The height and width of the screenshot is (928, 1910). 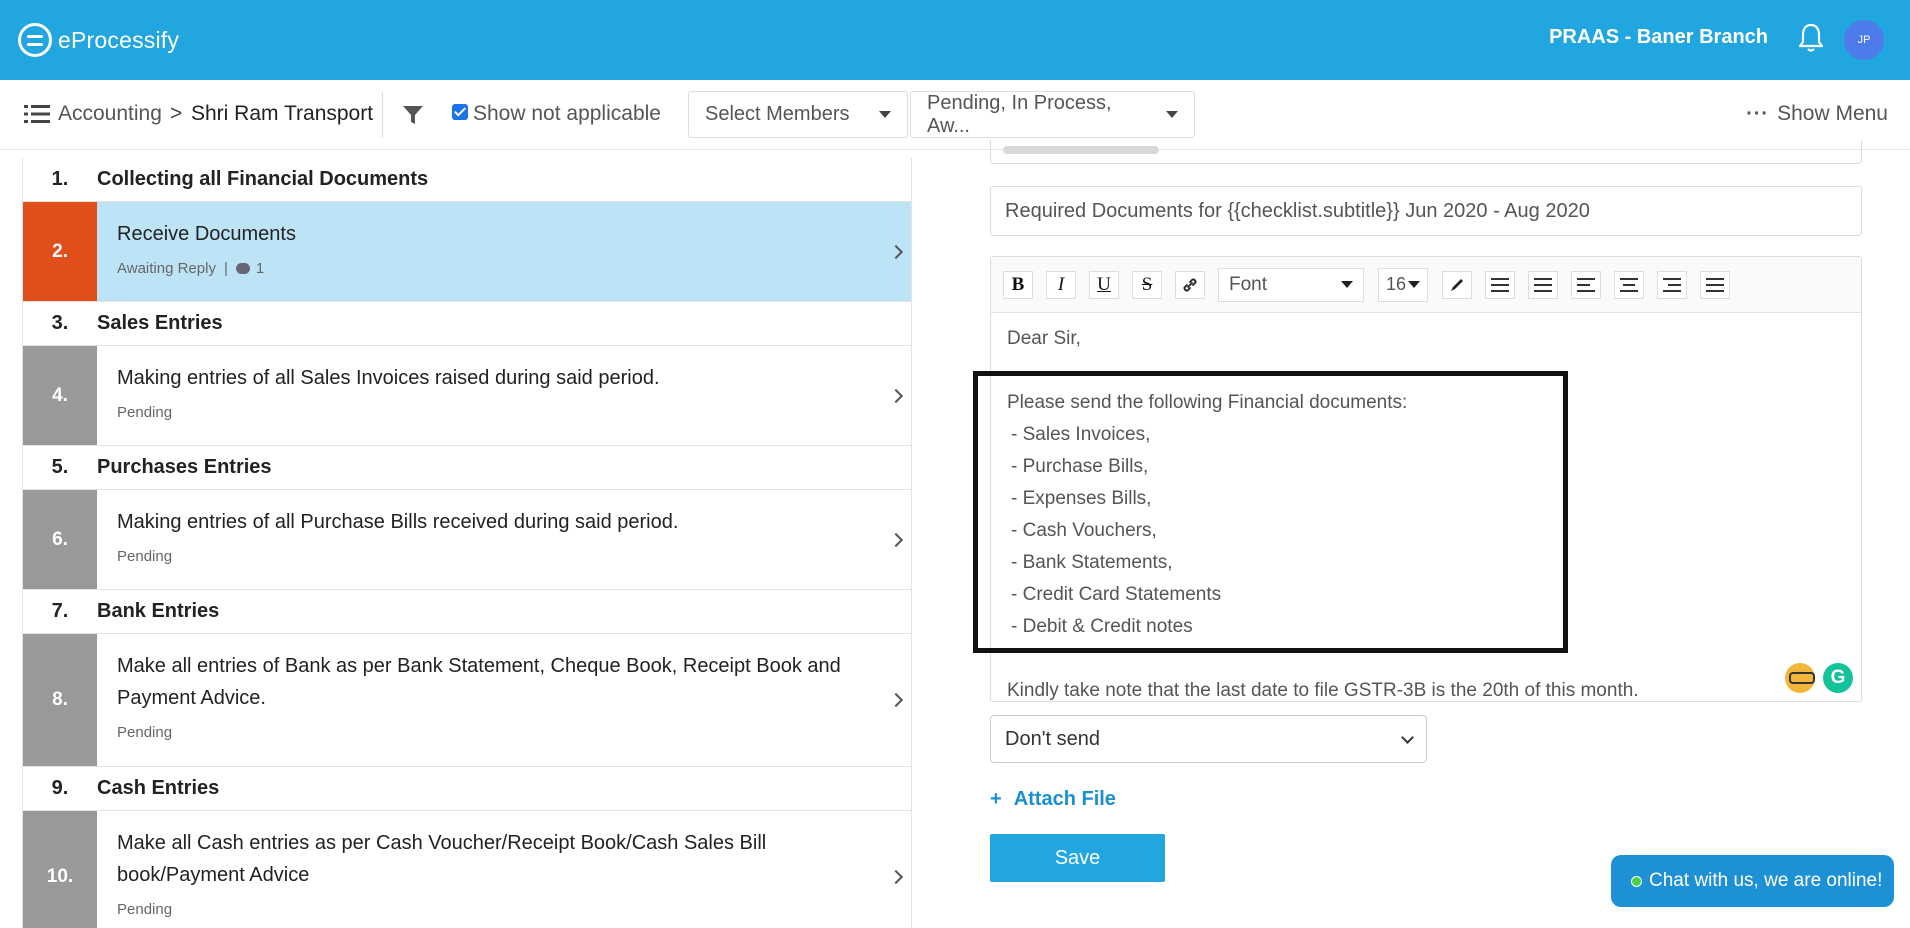 I want to click on send-option-value: Don't send, so click(x=1052, y=738).